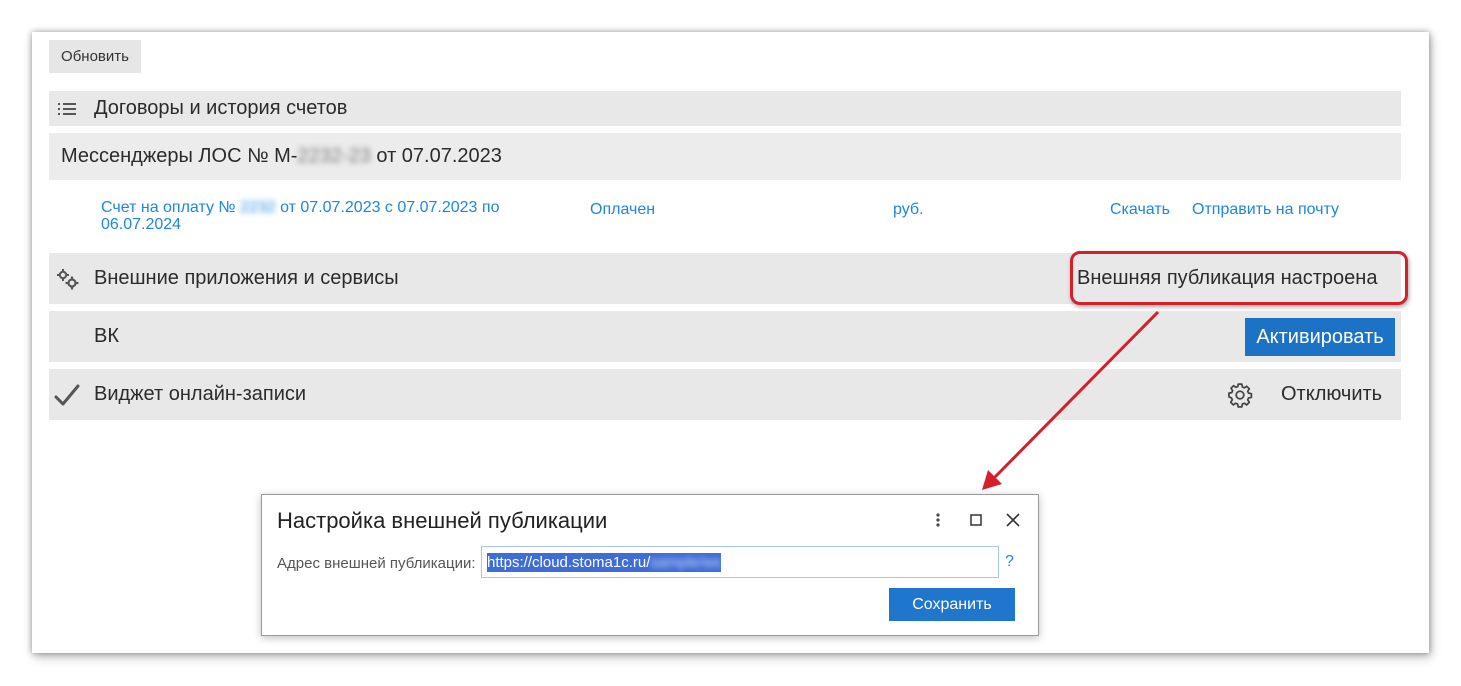 This screenshot has height=686, width=1461. I want to click on address-masked: sample/ws, so click(686, 562).